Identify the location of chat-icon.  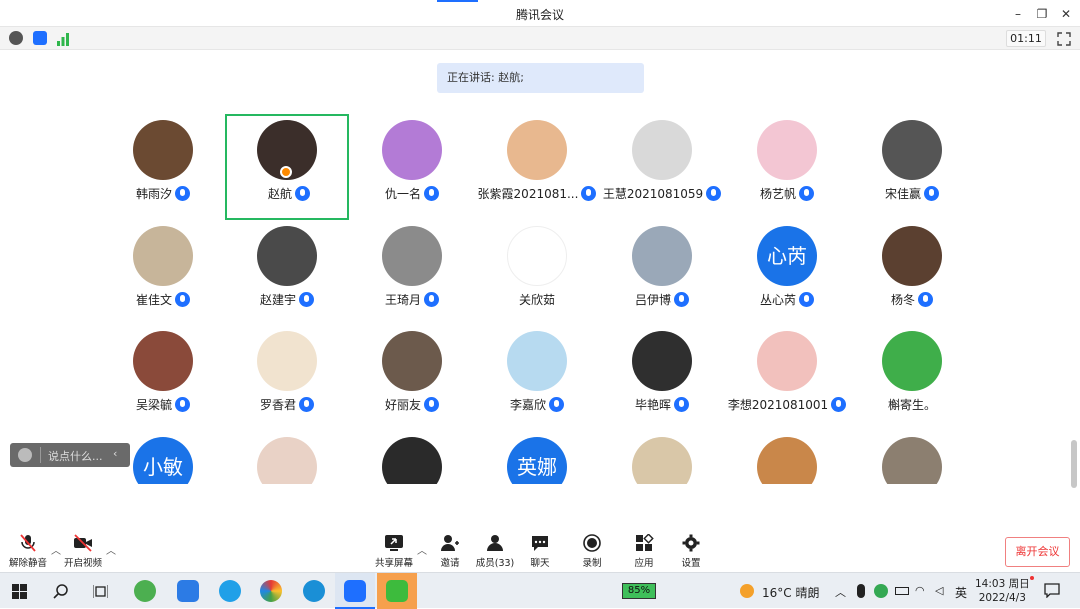
(540, 543).